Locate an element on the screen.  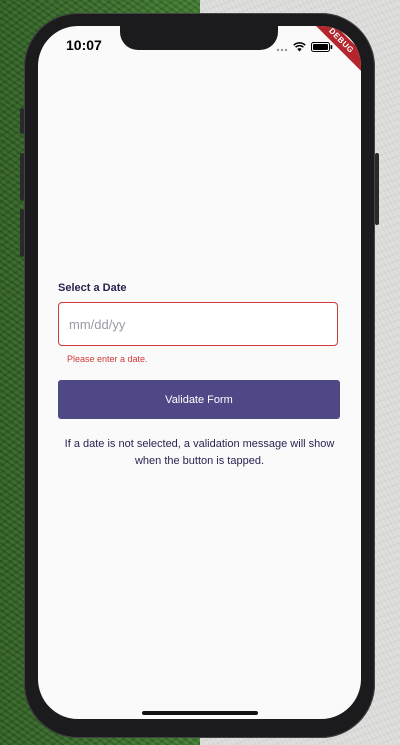
date-input is located at coordinates (198, 324).